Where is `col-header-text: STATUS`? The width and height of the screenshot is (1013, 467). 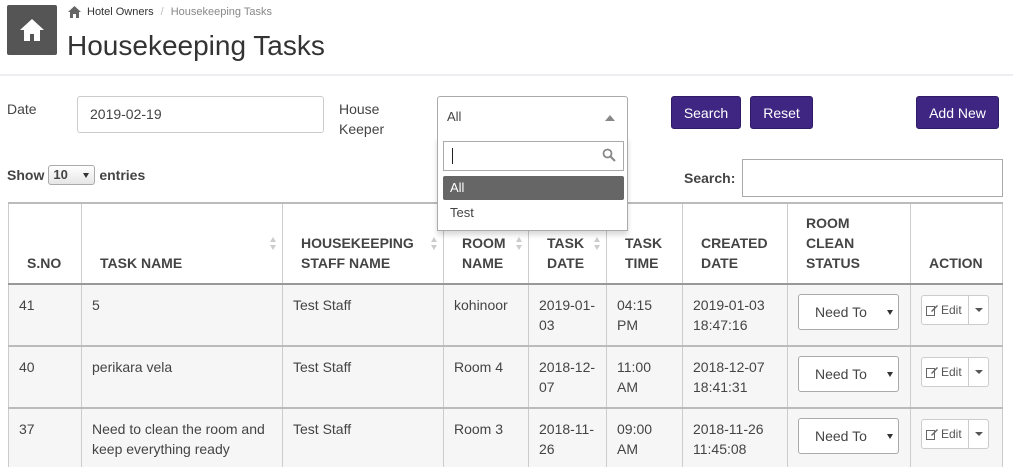 col-header-text: STATUS is located at coordinates (833, 263).